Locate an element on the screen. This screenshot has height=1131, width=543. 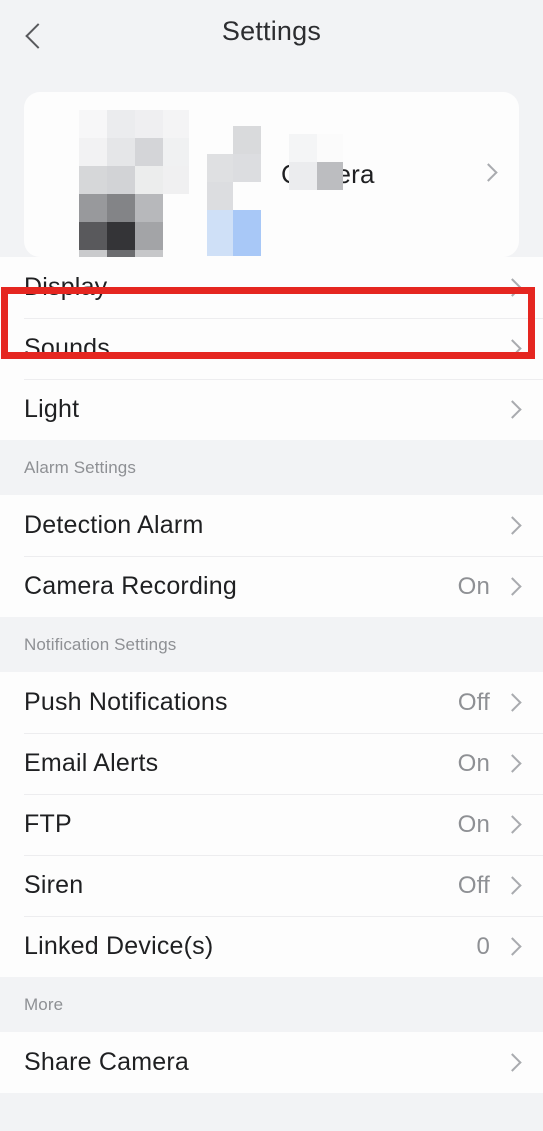
settings-row-email-alerts: Email Alerts On is located at coordinates (271, 763).